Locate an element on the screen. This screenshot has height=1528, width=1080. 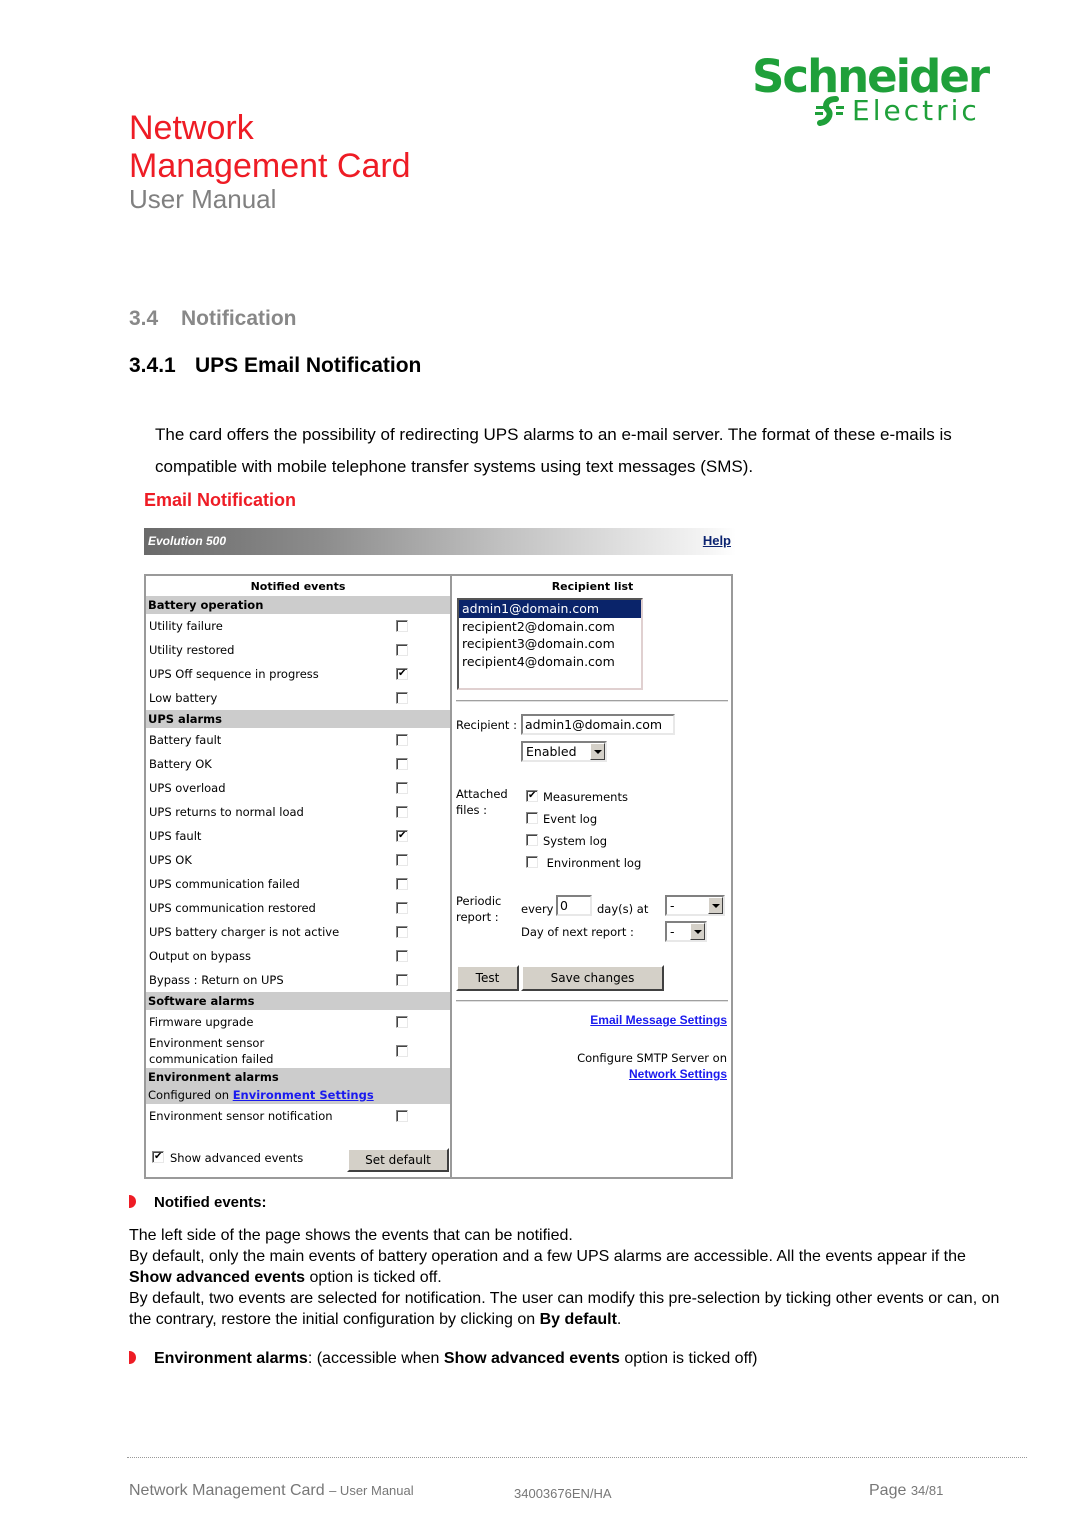
next-report-select: - is located at coordinates (686, 931).